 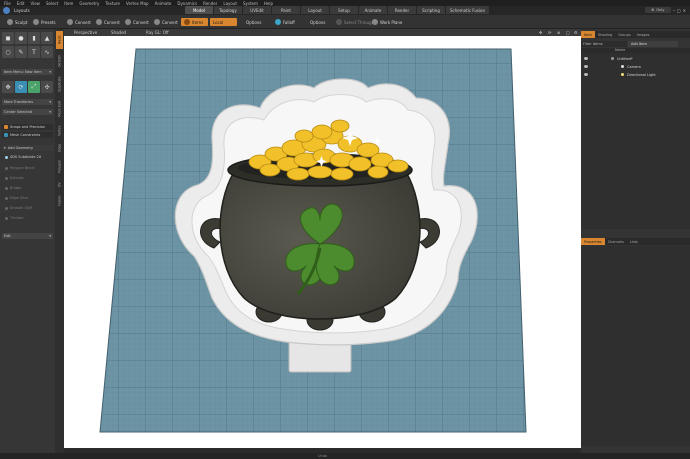 What do you see at coordinates (137, 22) in the screenshot?
I see `convert-button-3: Convert` at bounding box center [137, 22].